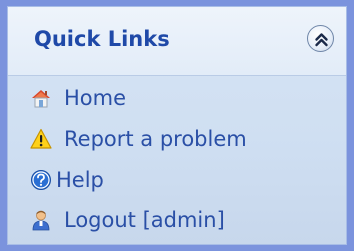  I want to click on quick-link-home: Home, so click(177, 98).